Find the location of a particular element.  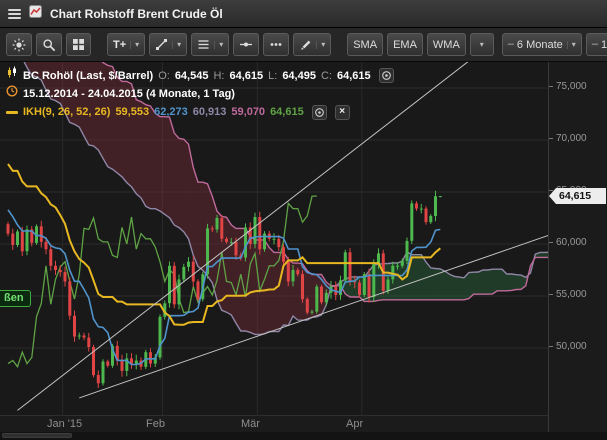

dotted-line-icon is located at coordinates (276, 44).